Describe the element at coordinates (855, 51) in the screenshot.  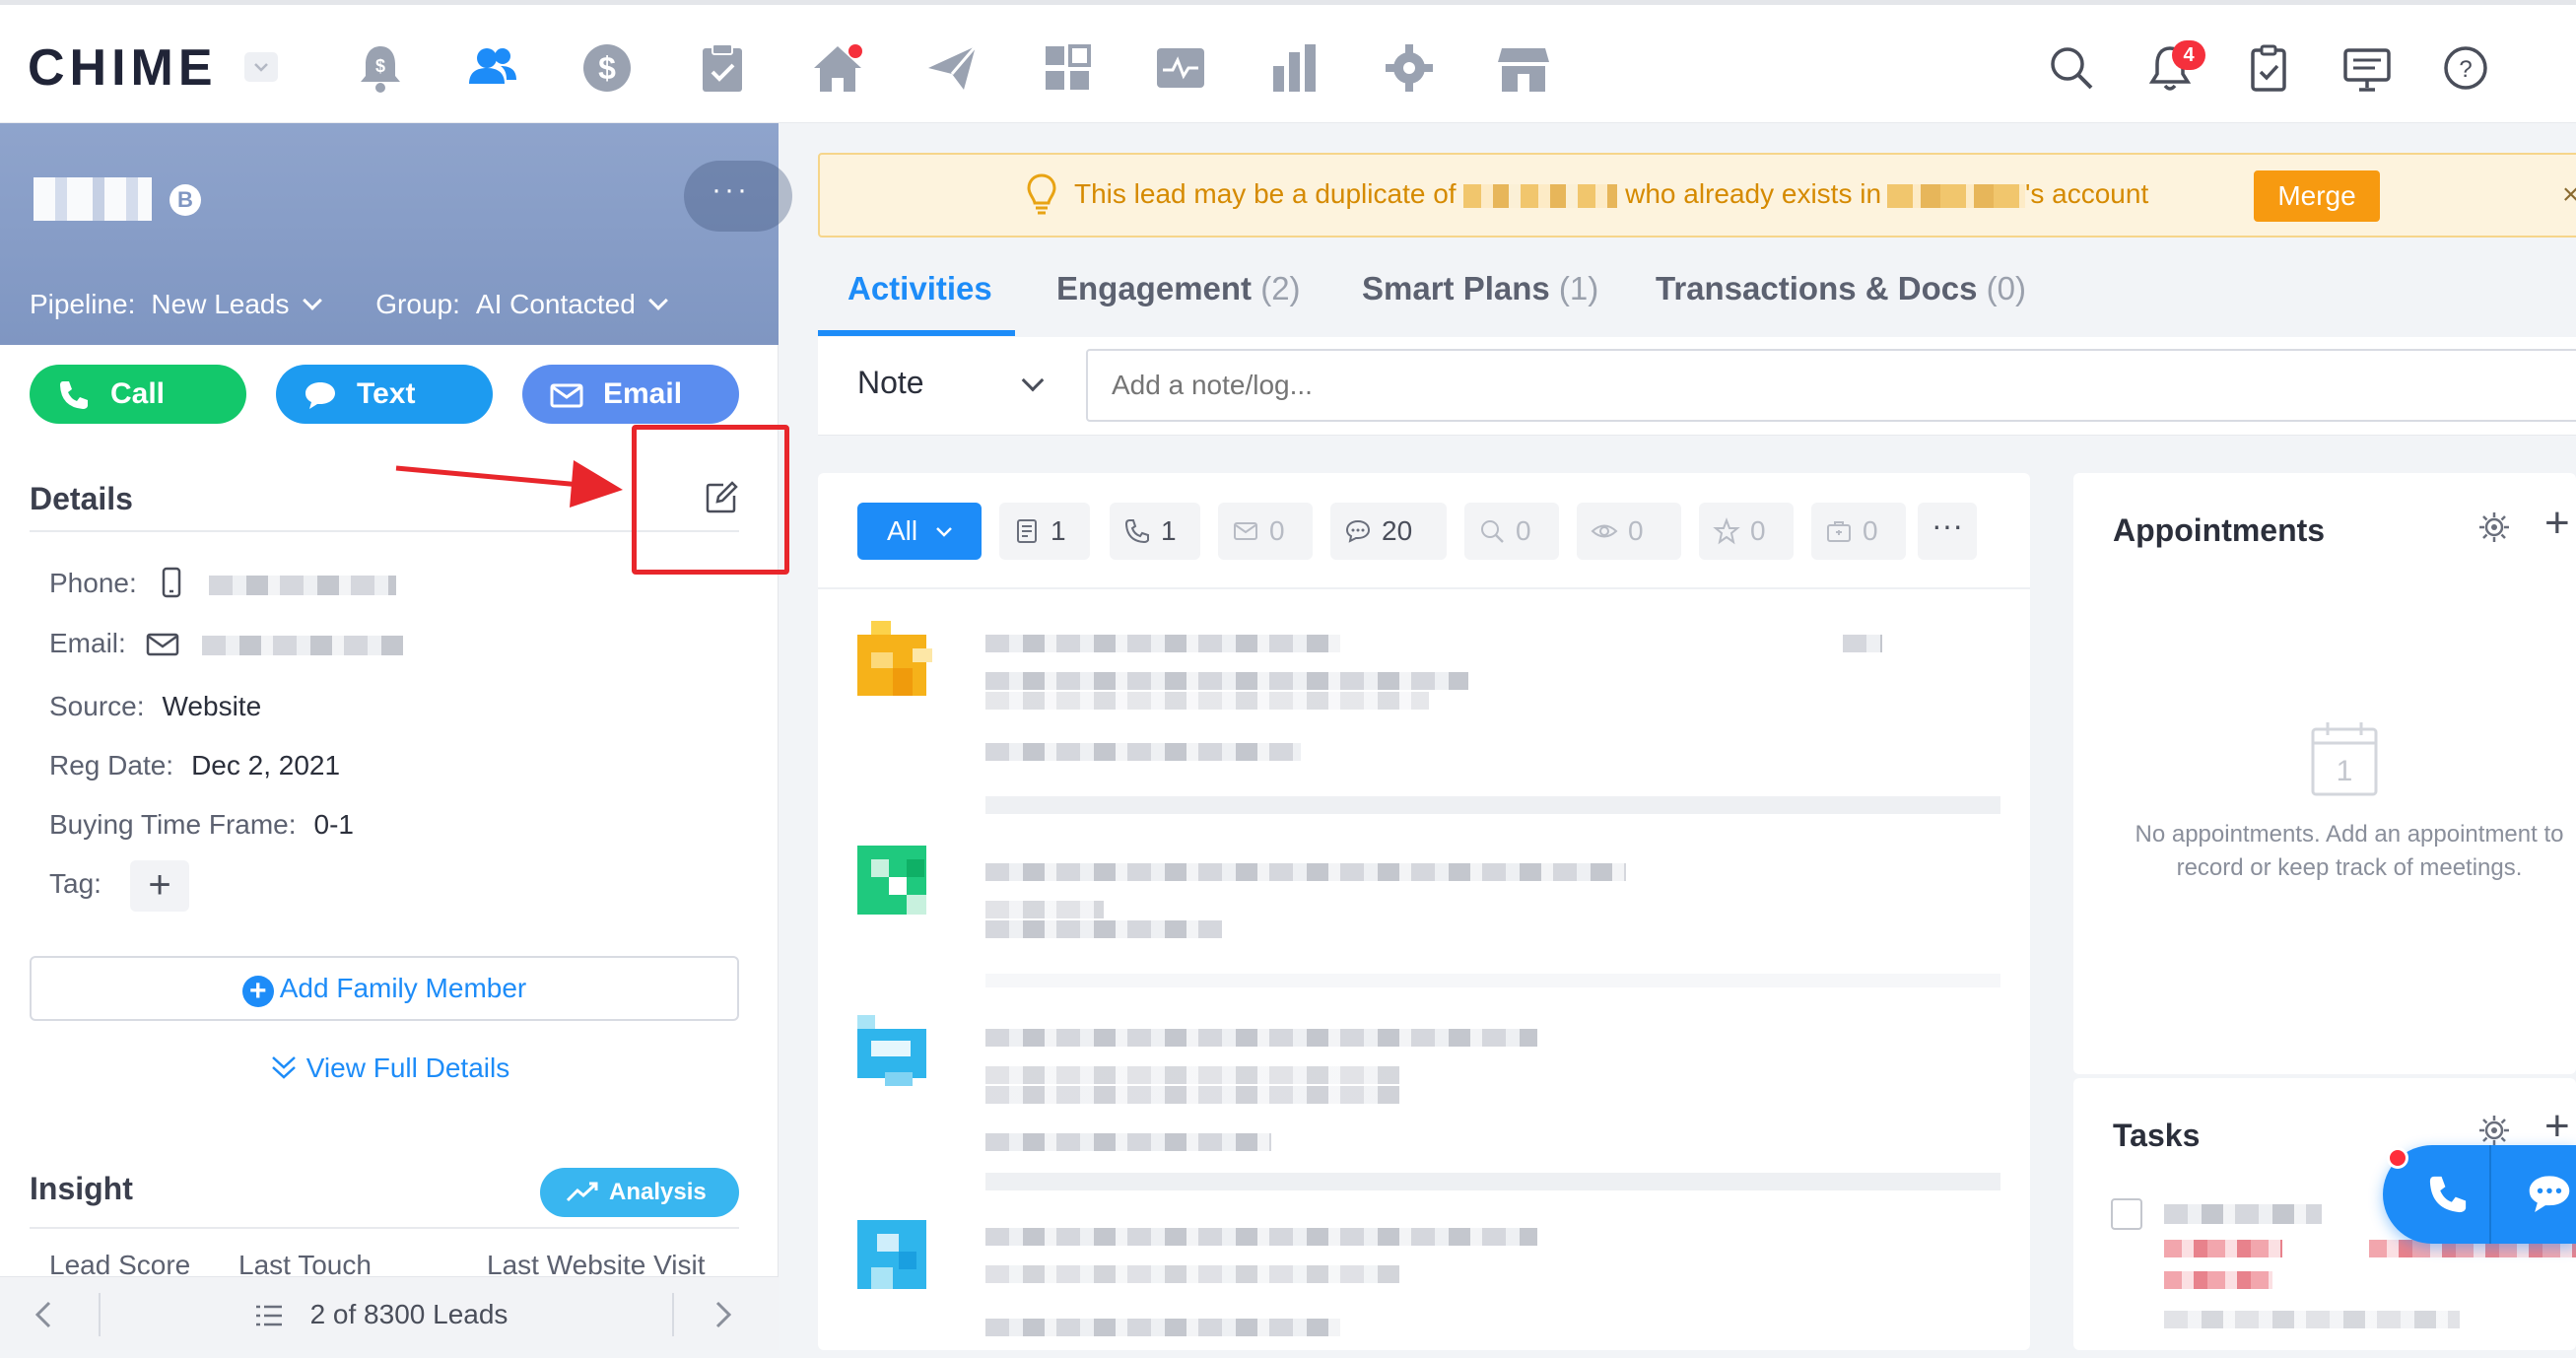
I see `home-notification-dot` at that location.